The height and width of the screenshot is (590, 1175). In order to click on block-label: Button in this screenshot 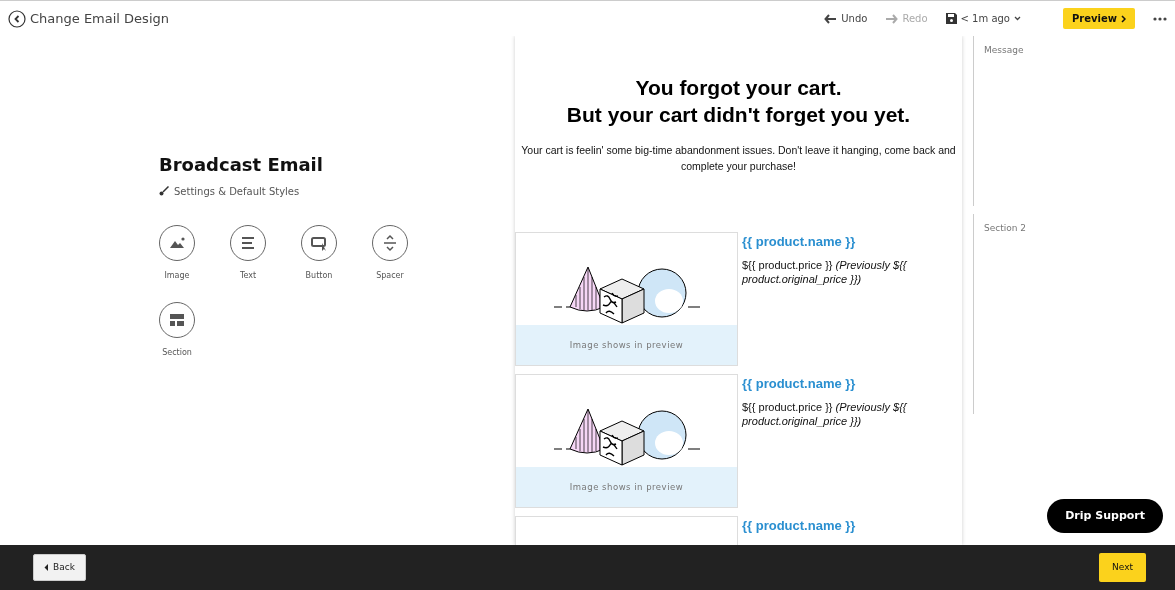, I will do `click(319, 276)`.